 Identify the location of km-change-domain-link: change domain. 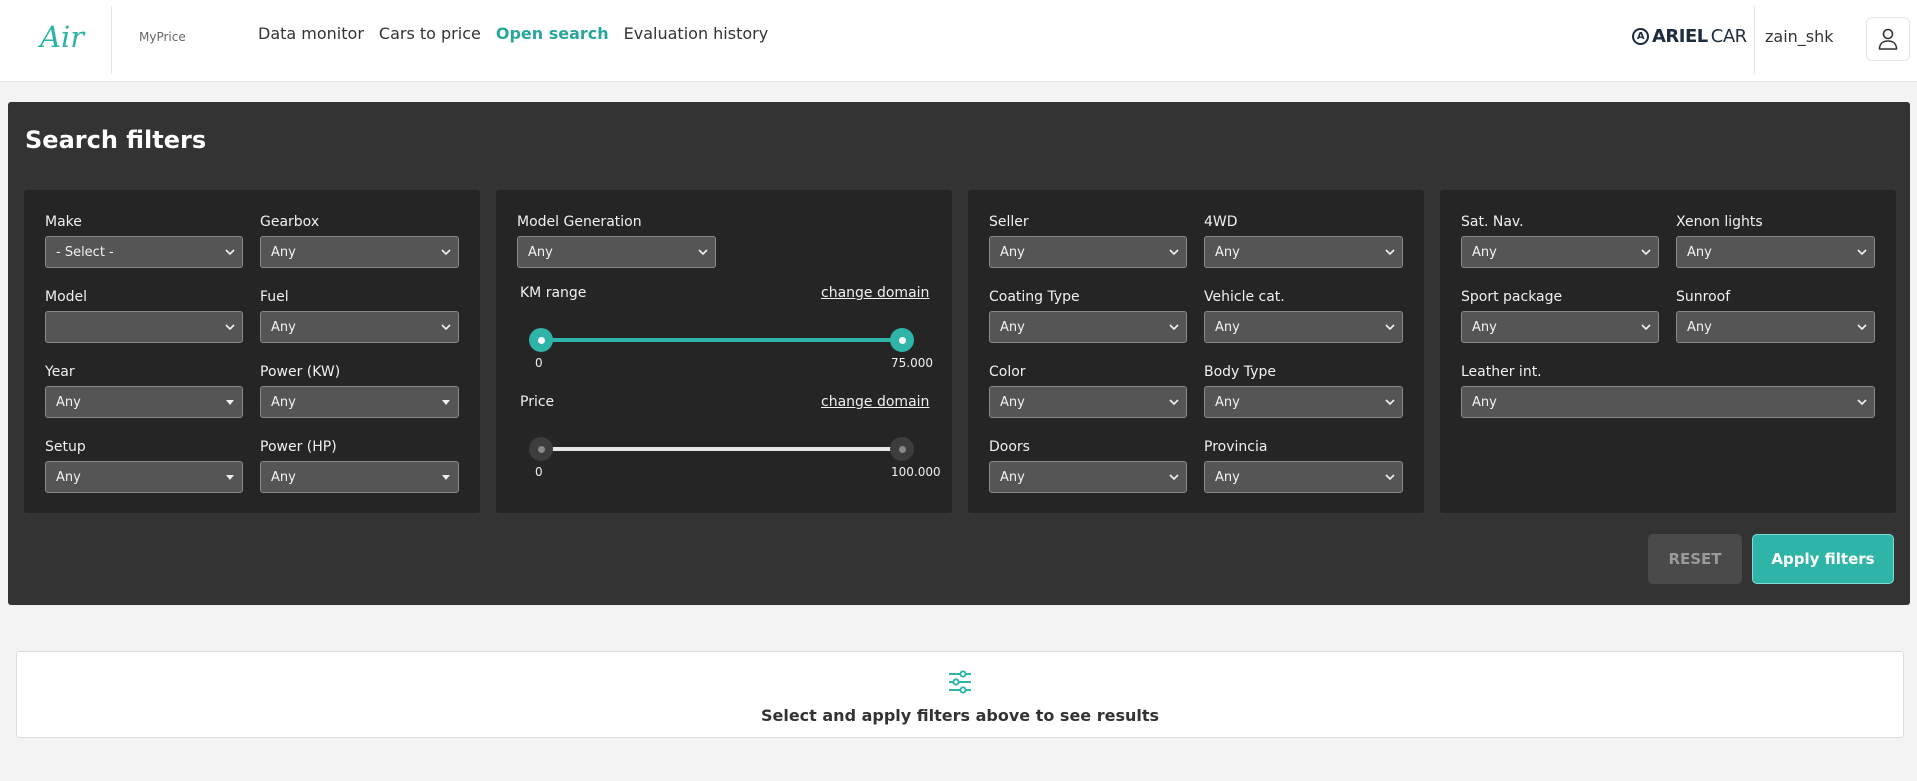
(875, 293).